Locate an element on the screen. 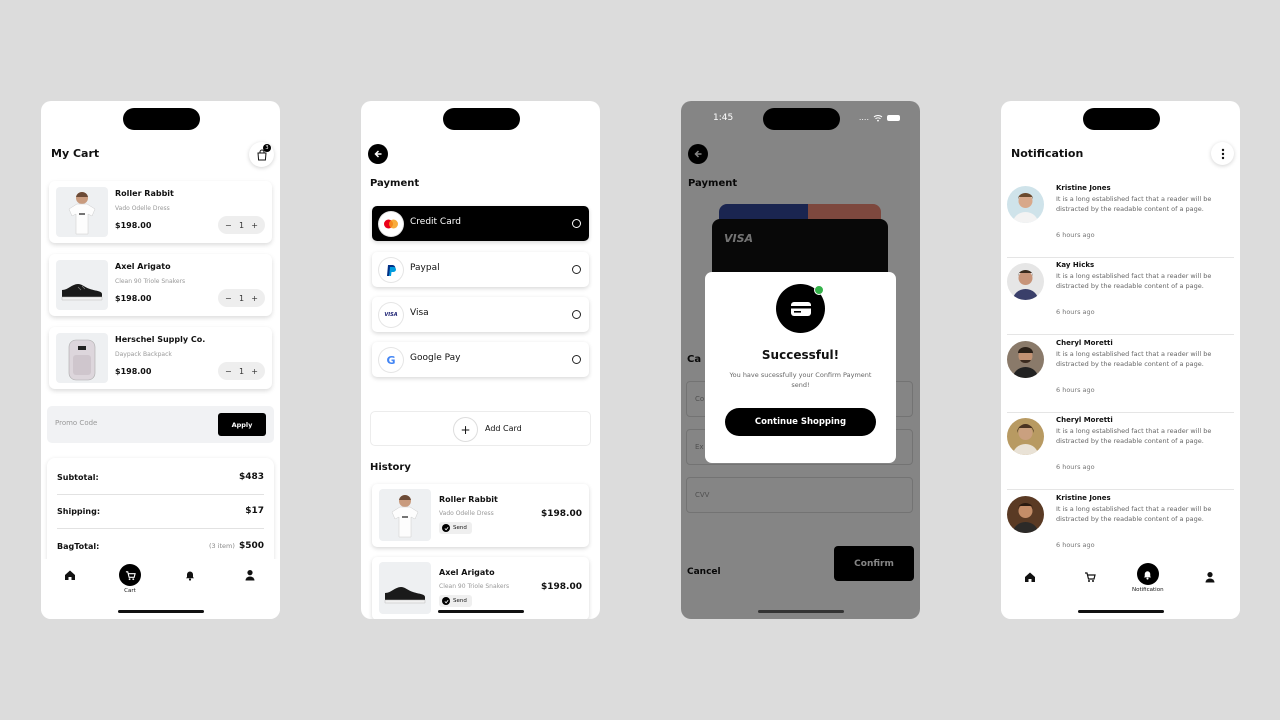 This screenshot has height=720, width=1280. payment-option-visa: VISA Visa is located at coordinates (480, 314).